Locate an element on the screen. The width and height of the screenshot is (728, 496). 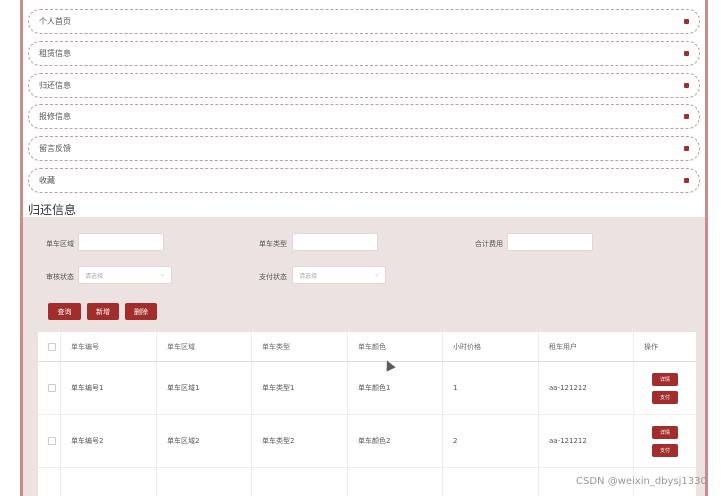
cell-bike-color: 单车颜色2 is located at coordinates (394, 441).